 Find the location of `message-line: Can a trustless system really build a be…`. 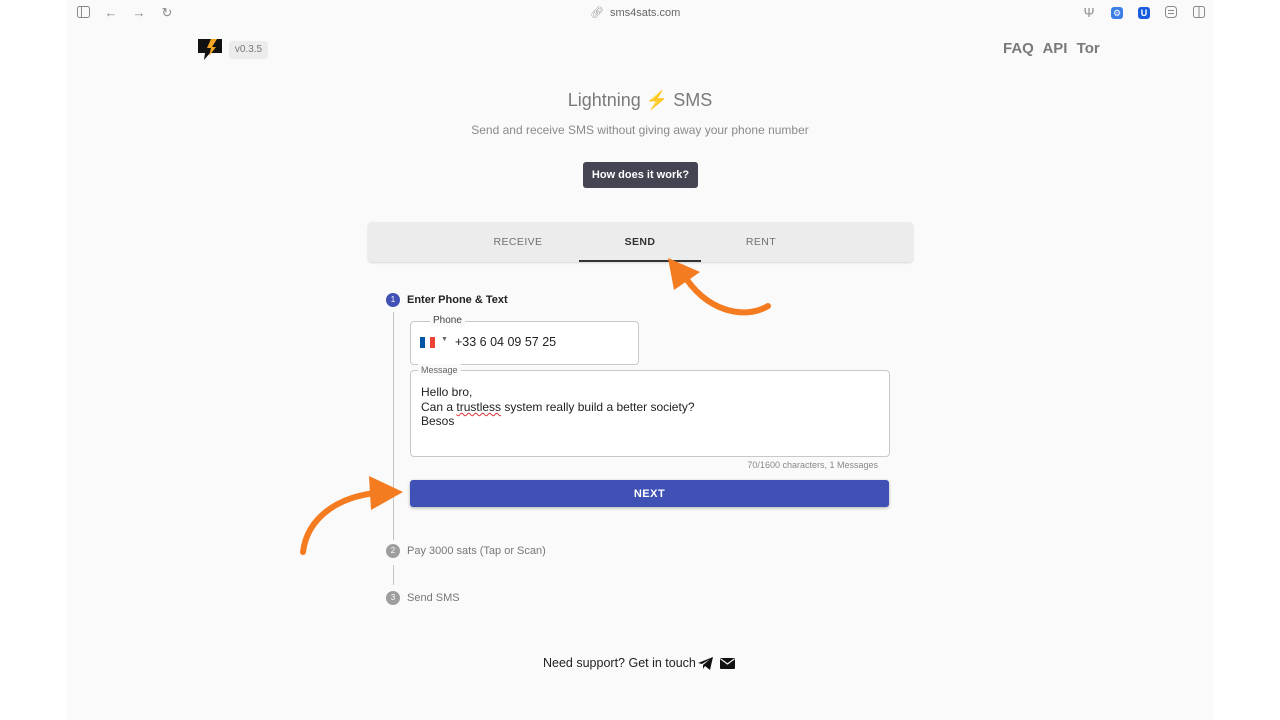

message-line: Can a trustless system really build a be… is located at coordinates (558, 407).